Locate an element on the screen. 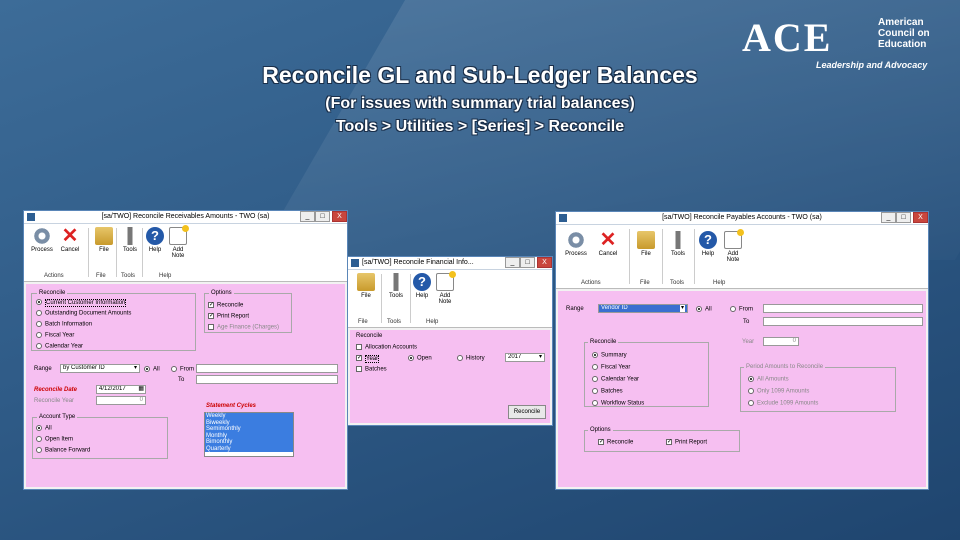 Image resolution: width=960 pixels, height=540 pixels. radio-history: History is located at coordinates (471, 358).